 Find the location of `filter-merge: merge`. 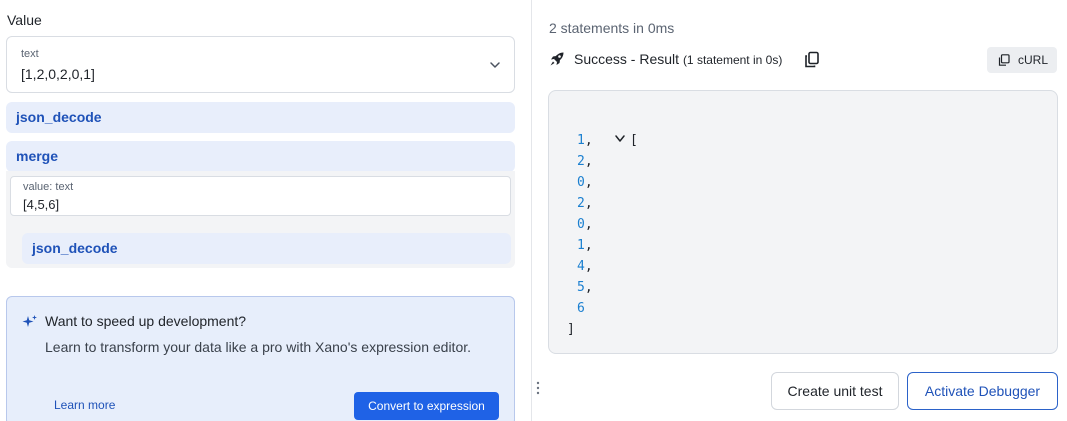

filter-merge: merge is located at coordinates (260, 156).